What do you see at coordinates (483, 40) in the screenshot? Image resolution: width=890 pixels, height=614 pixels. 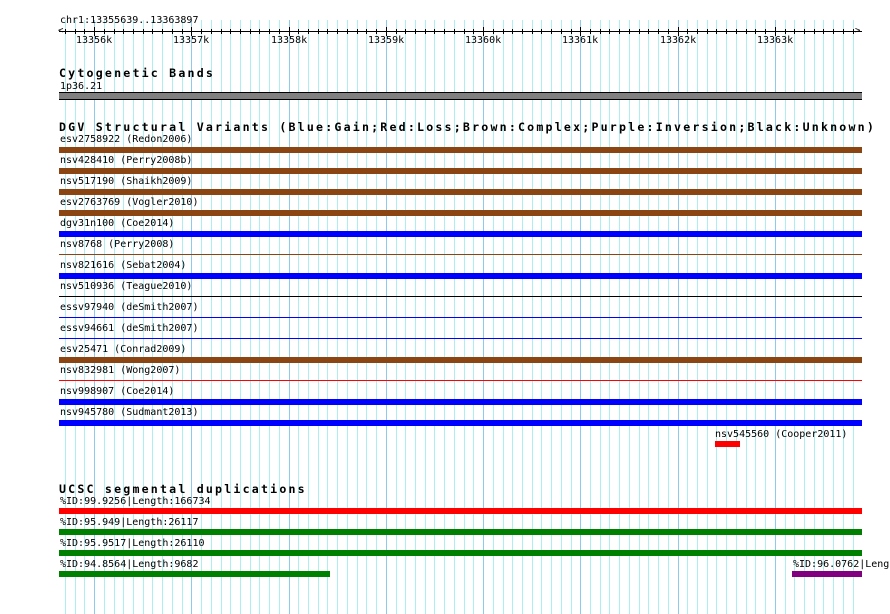 I see `ruler-tick-label: 13360k` at bounding box center [483, 40].